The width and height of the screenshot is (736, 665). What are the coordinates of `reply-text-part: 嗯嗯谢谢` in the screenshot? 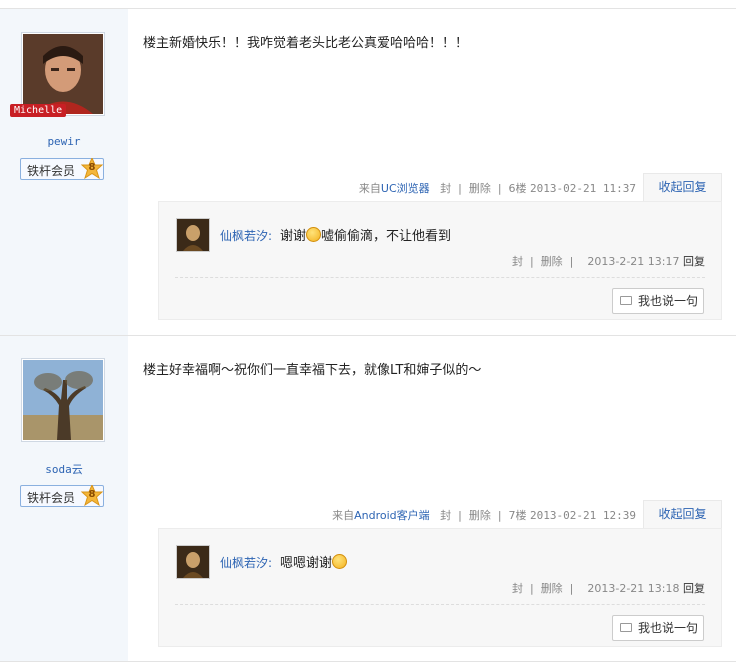 It's located at (306, 563).